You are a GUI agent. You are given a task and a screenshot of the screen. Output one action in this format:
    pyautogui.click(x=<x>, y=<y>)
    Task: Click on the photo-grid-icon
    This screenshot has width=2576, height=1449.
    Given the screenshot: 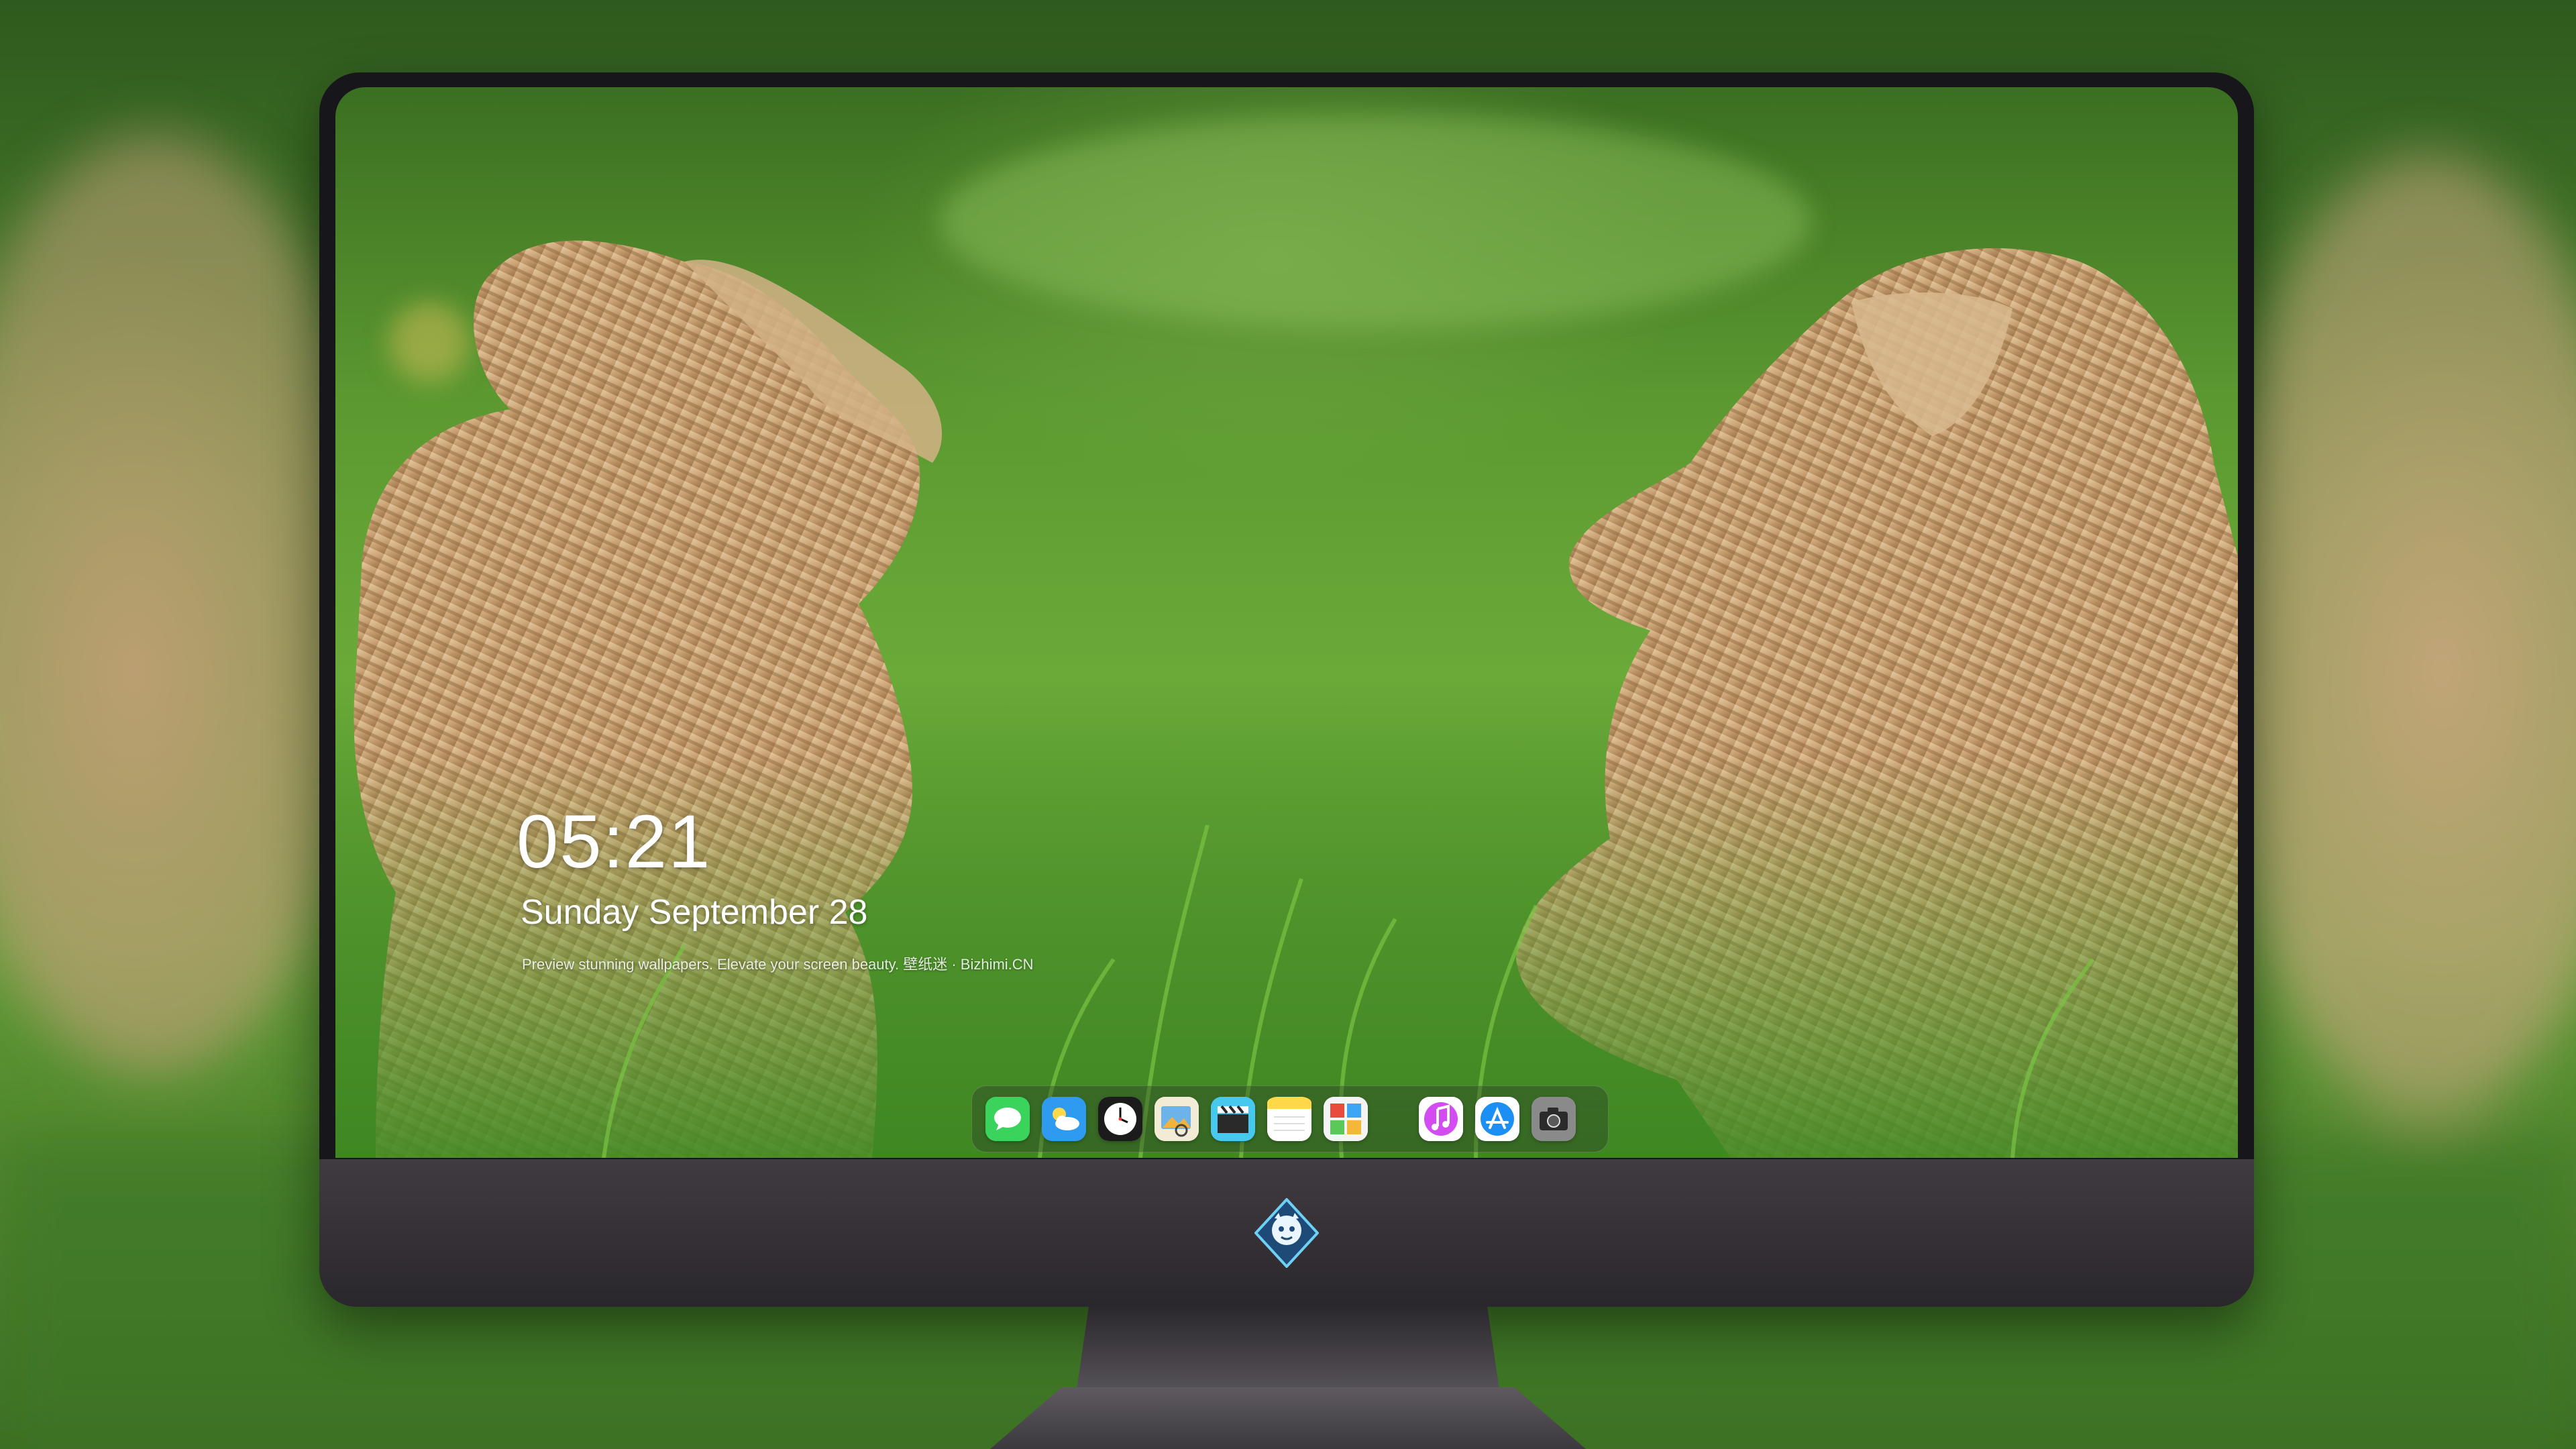 What is the action you would take?
    pyautogui.click(x=1346, y=1119)
    